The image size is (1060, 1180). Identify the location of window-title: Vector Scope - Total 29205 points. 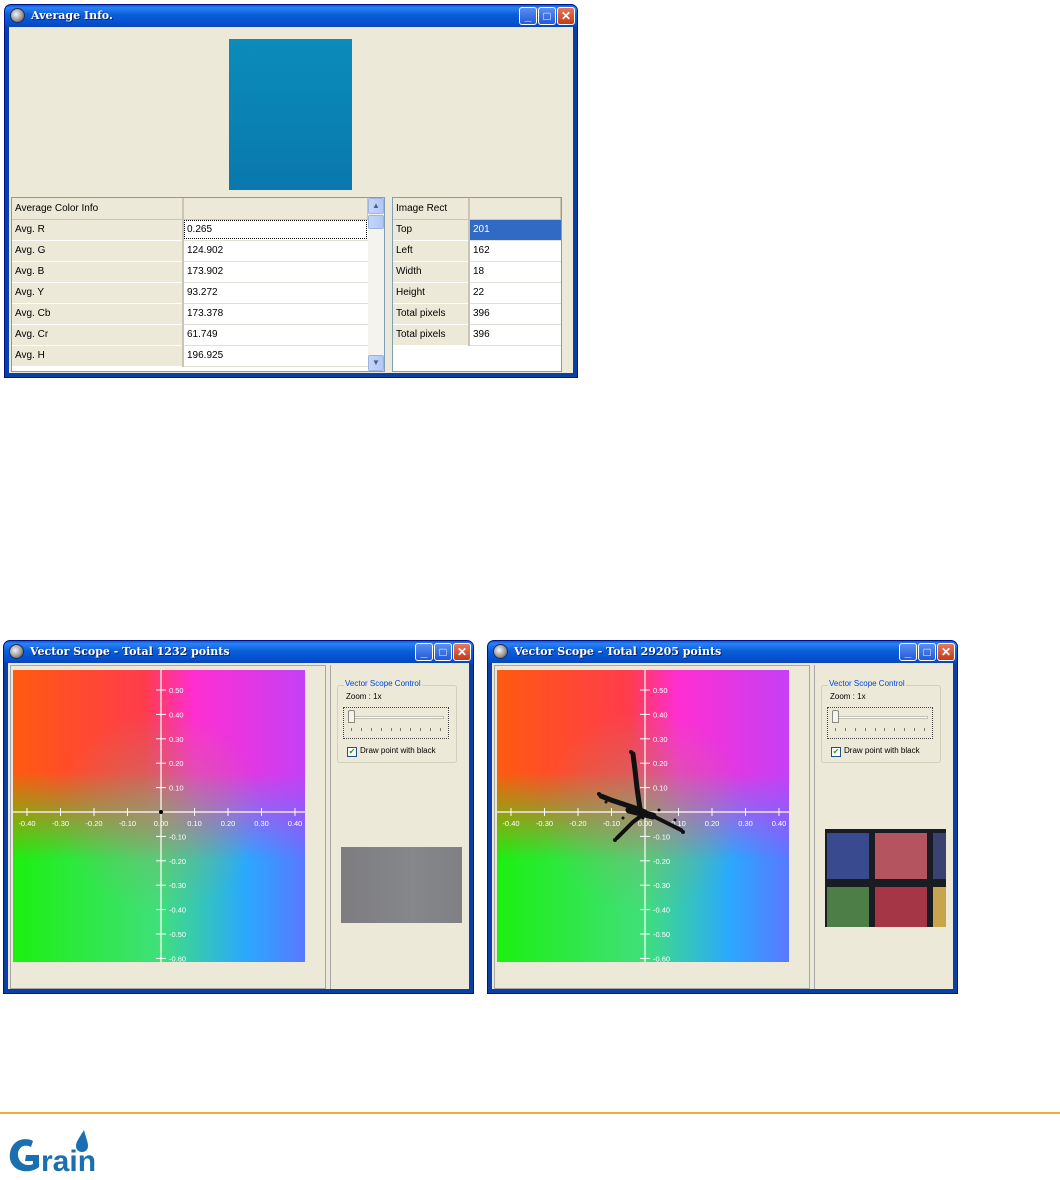
(618, 651).